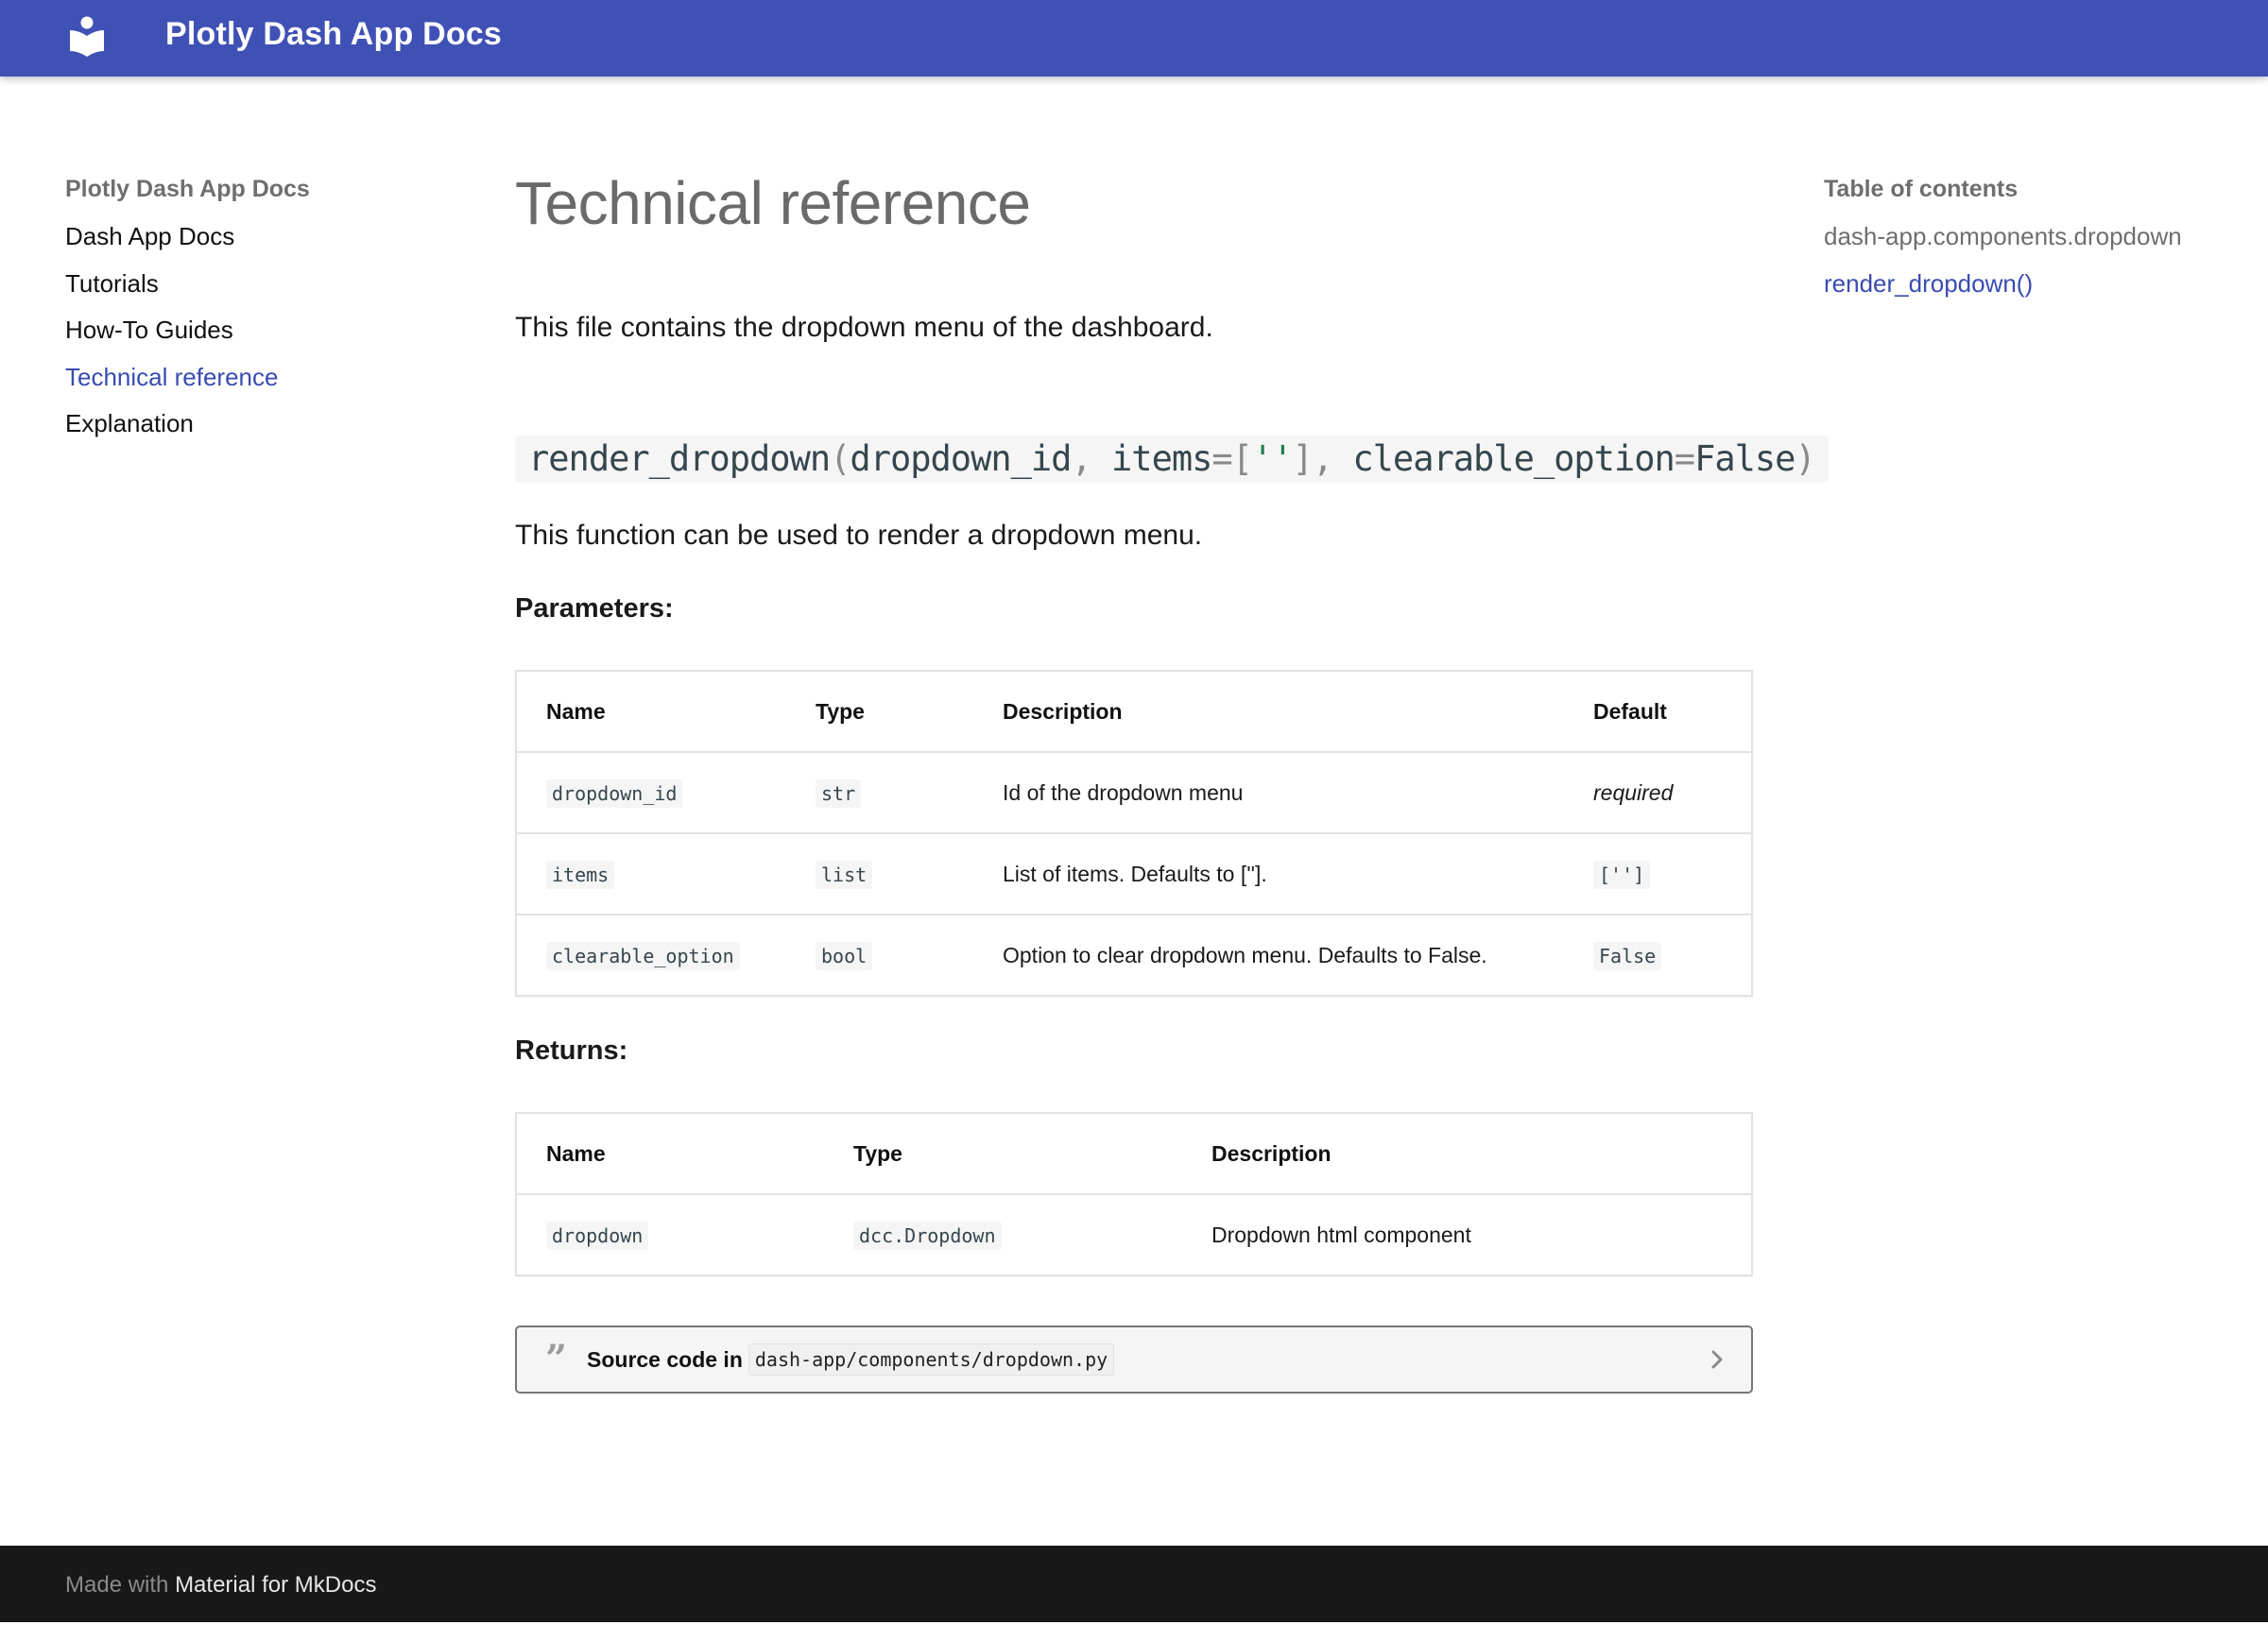  Describe the element at coordinates (244, 428) in the screenshot. I see `nav-item-explanation: Explanation` at that location.